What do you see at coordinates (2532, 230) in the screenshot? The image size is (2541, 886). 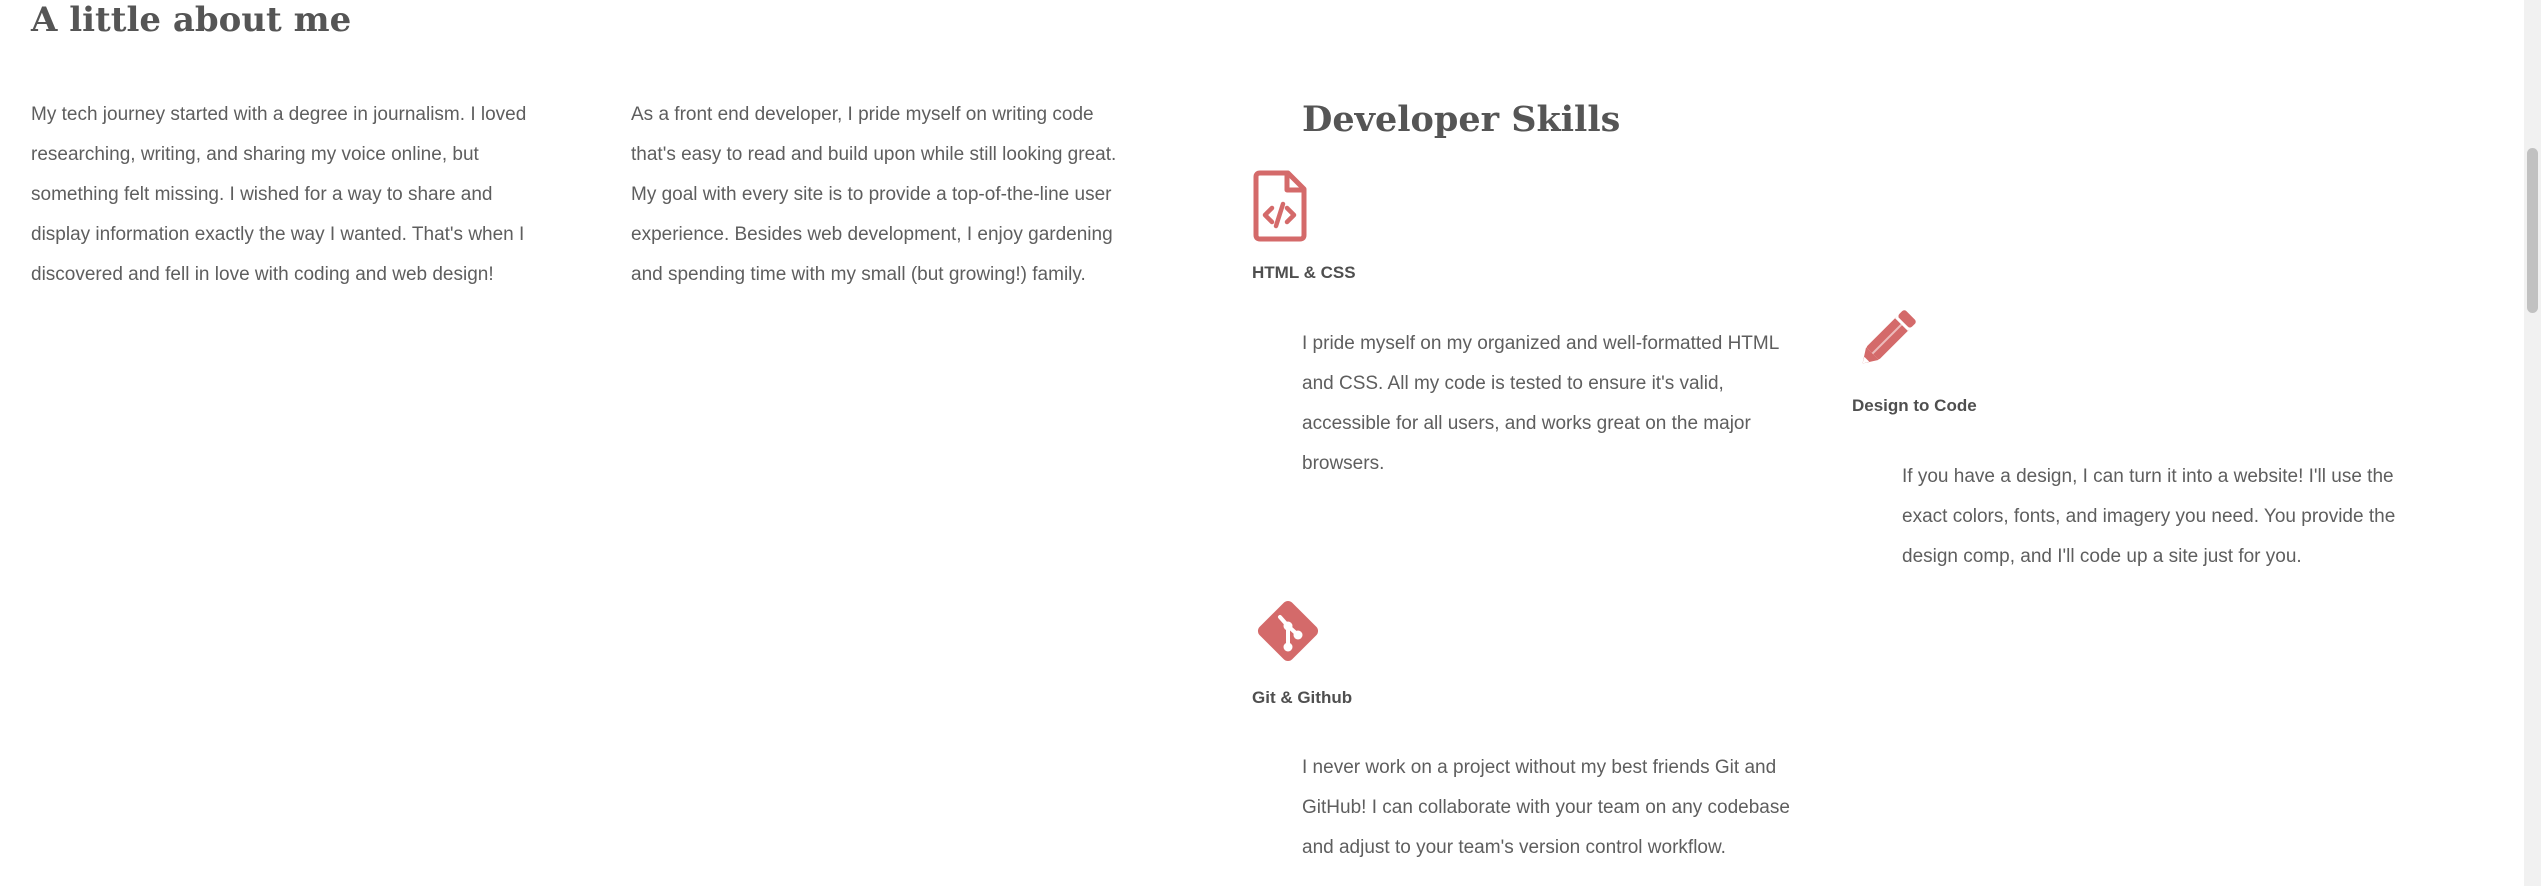 I see `scrollbar-thumb` at bounding box center [2532, 230].